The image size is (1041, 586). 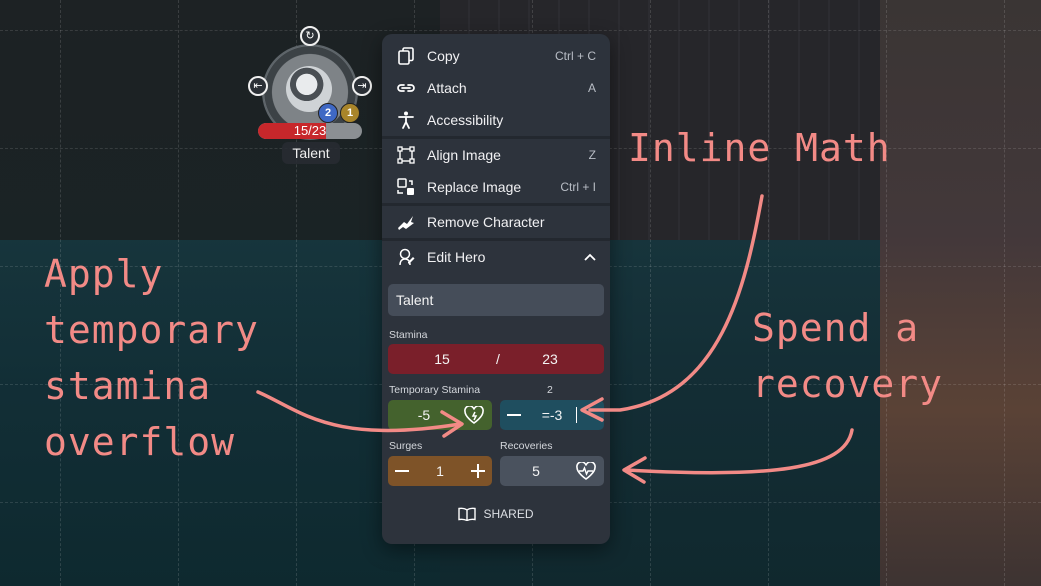 I want to click on arrow-inline-math, so click(x=676, y=303).